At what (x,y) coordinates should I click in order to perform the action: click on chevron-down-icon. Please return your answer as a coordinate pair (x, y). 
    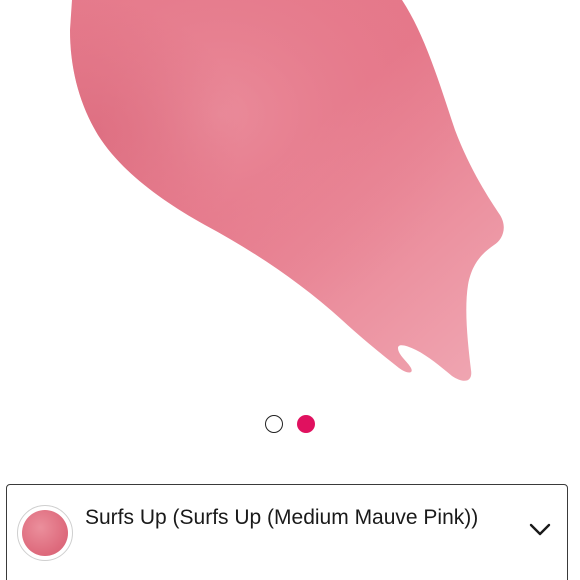
    Looking at the image, I should click on (540, 530).